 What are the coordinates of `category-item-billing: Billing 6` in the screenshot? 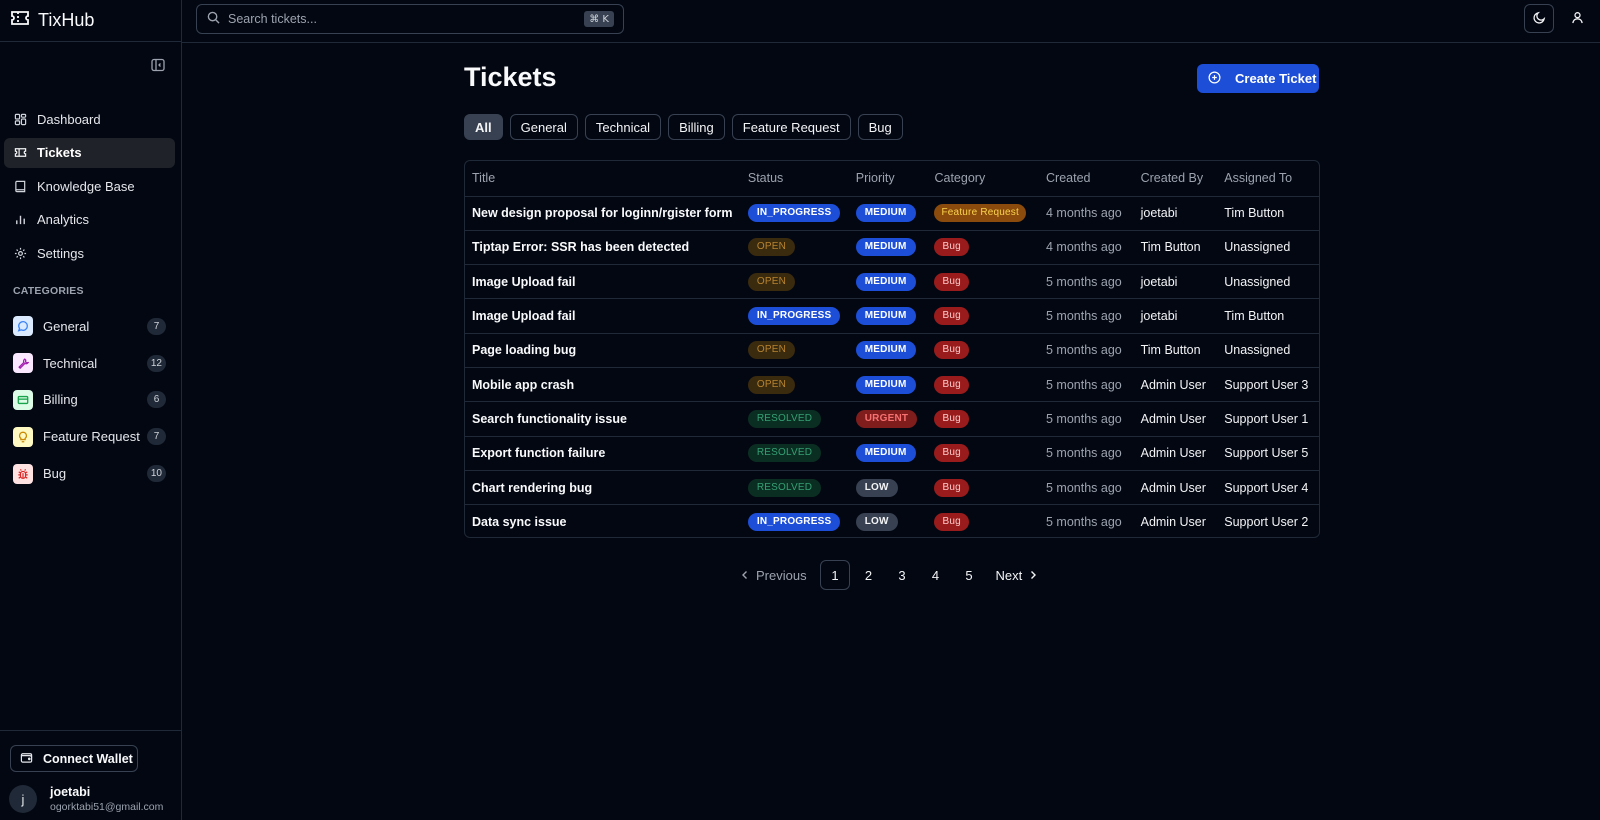 It's located at (88, 400).